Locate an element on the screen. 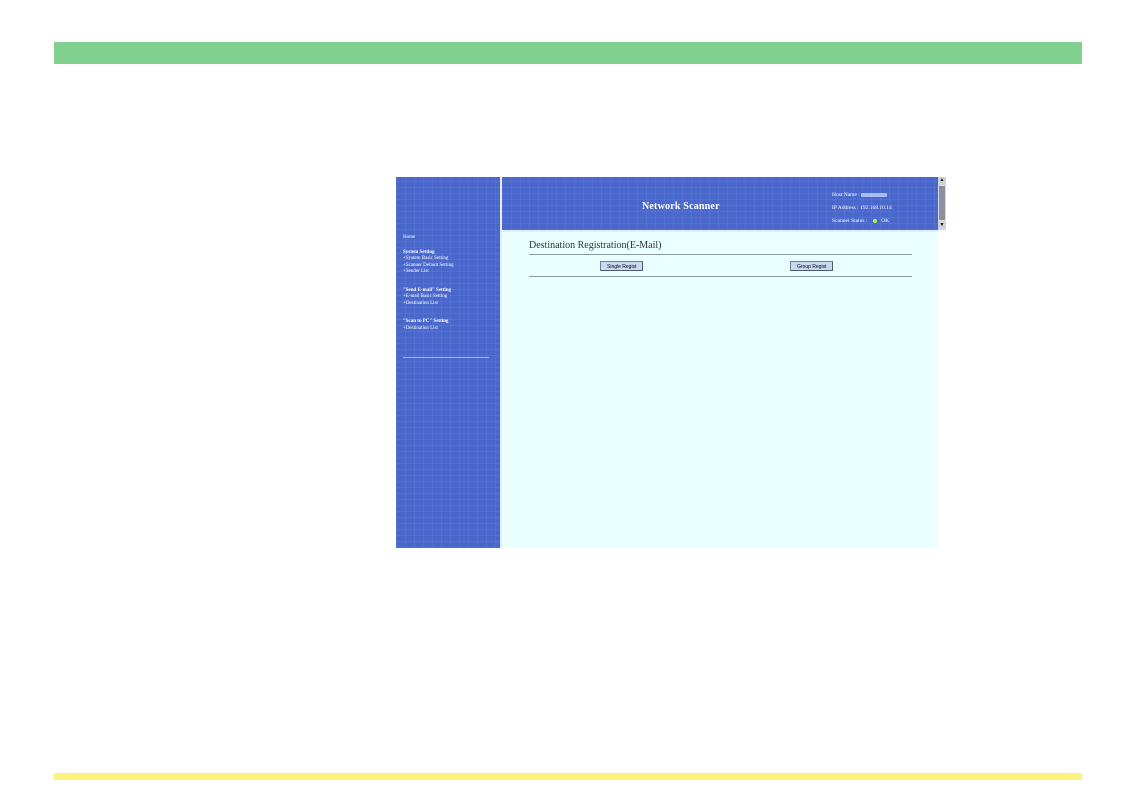 This screenshot has width=1136, height=800. down-arrow-icon: ▼ is located at coordinates (942, 226).